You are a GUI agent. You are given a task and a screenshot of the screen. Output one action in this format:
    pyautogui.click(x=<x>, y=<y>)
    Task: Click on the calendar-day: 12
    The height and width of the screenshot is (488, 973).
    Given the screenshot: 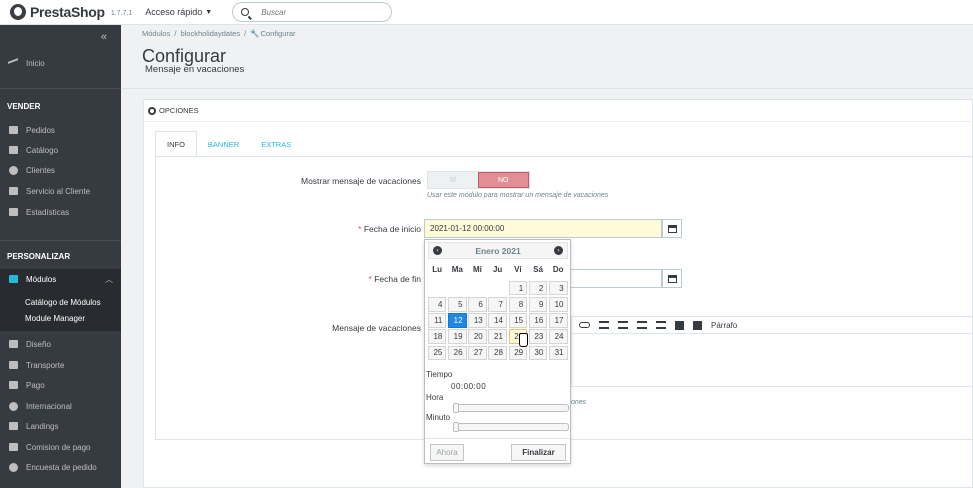 What is the action you would take?
    pyautogui.click(x=457, y=320)
    